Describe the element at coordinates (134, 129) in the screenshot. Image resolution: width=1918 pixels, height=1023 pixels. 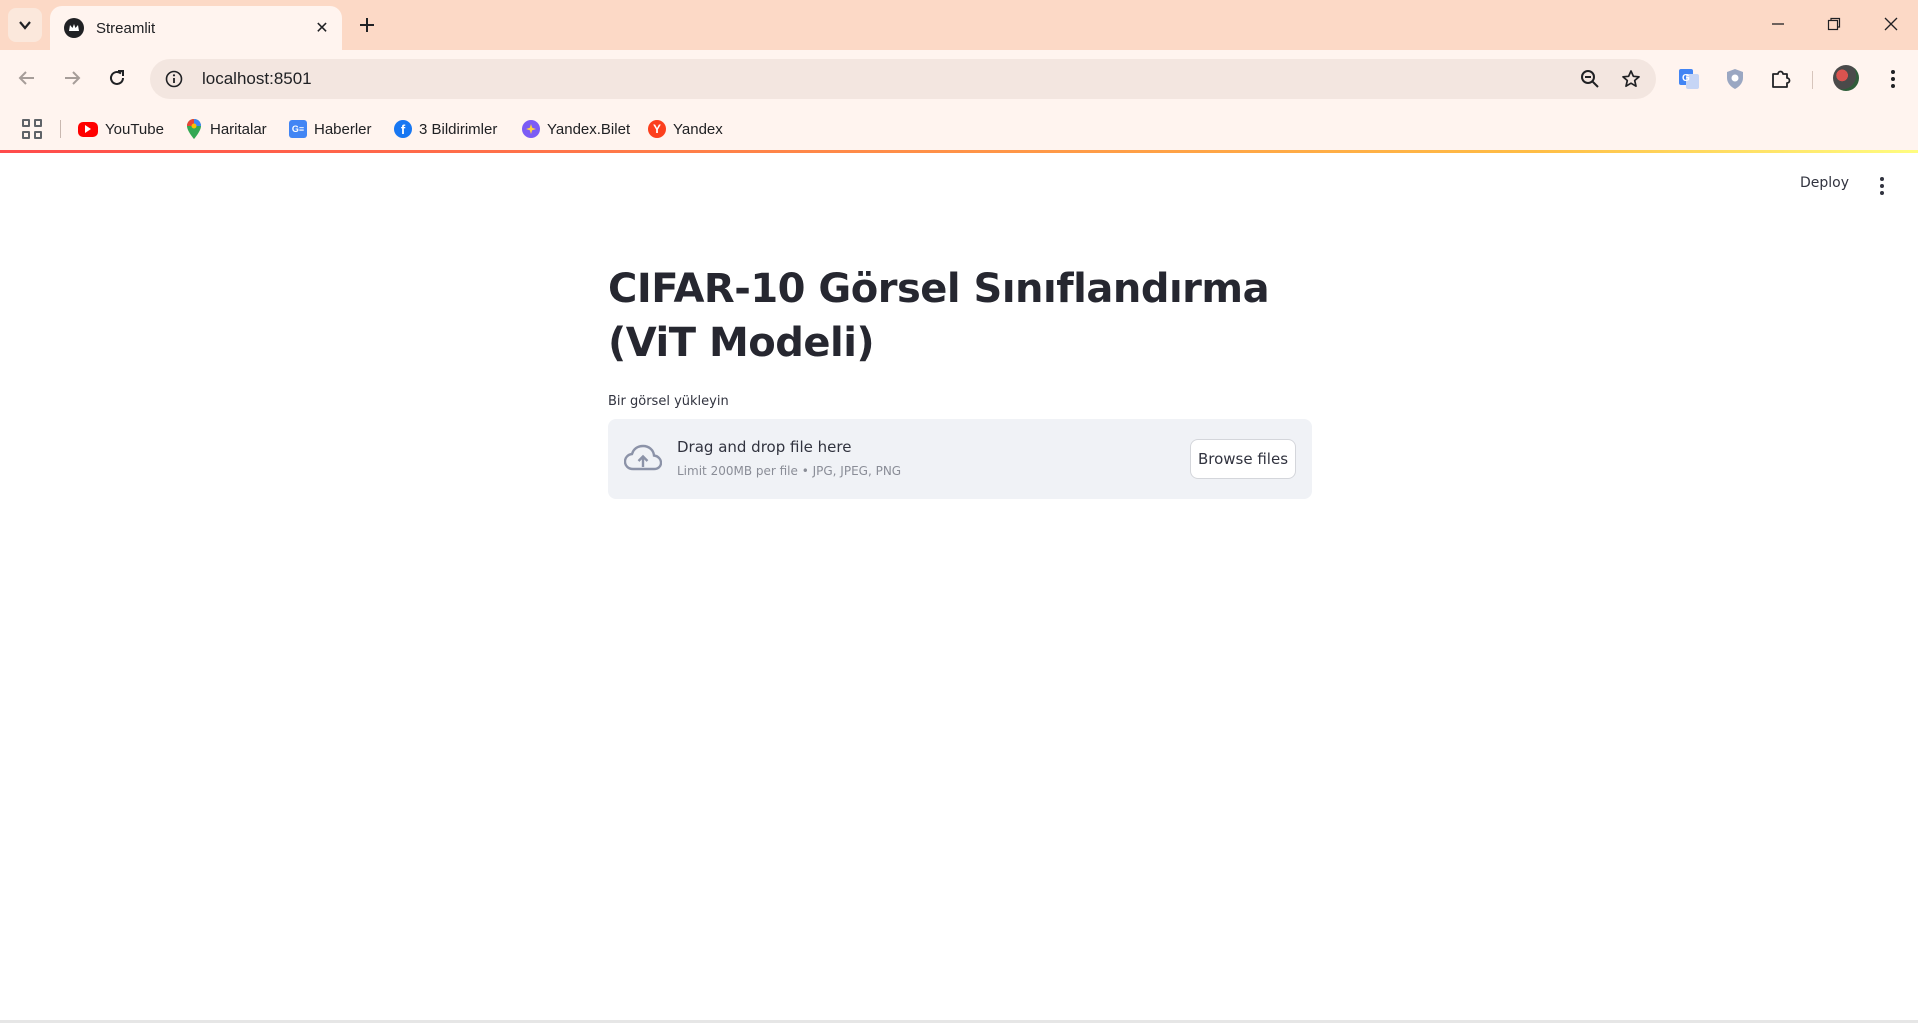
I see `bookmark-label: YouTube` at that location.